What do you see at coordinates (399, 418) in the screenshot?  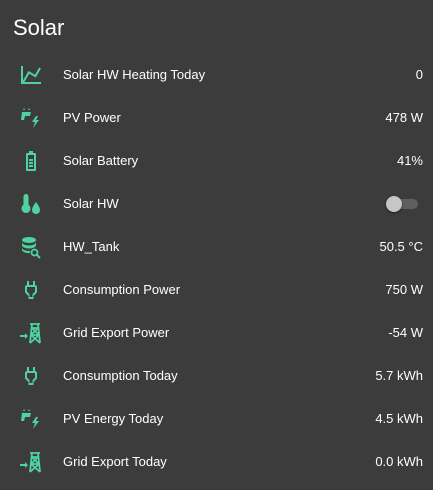 I see `entity-state: 4.5 kWh` at bounding box center [399, 418].